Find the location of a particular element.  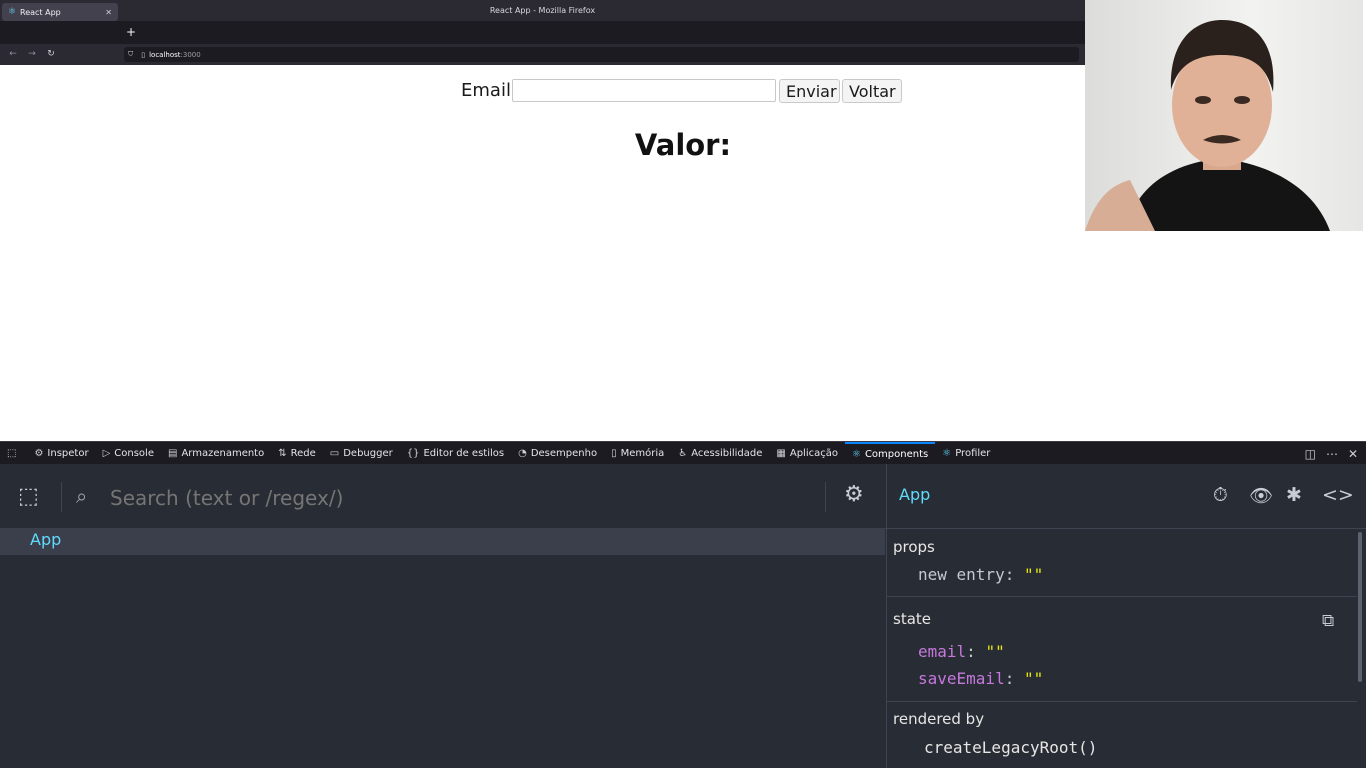

tab-label: Rede is located at coordinates (303, 453).